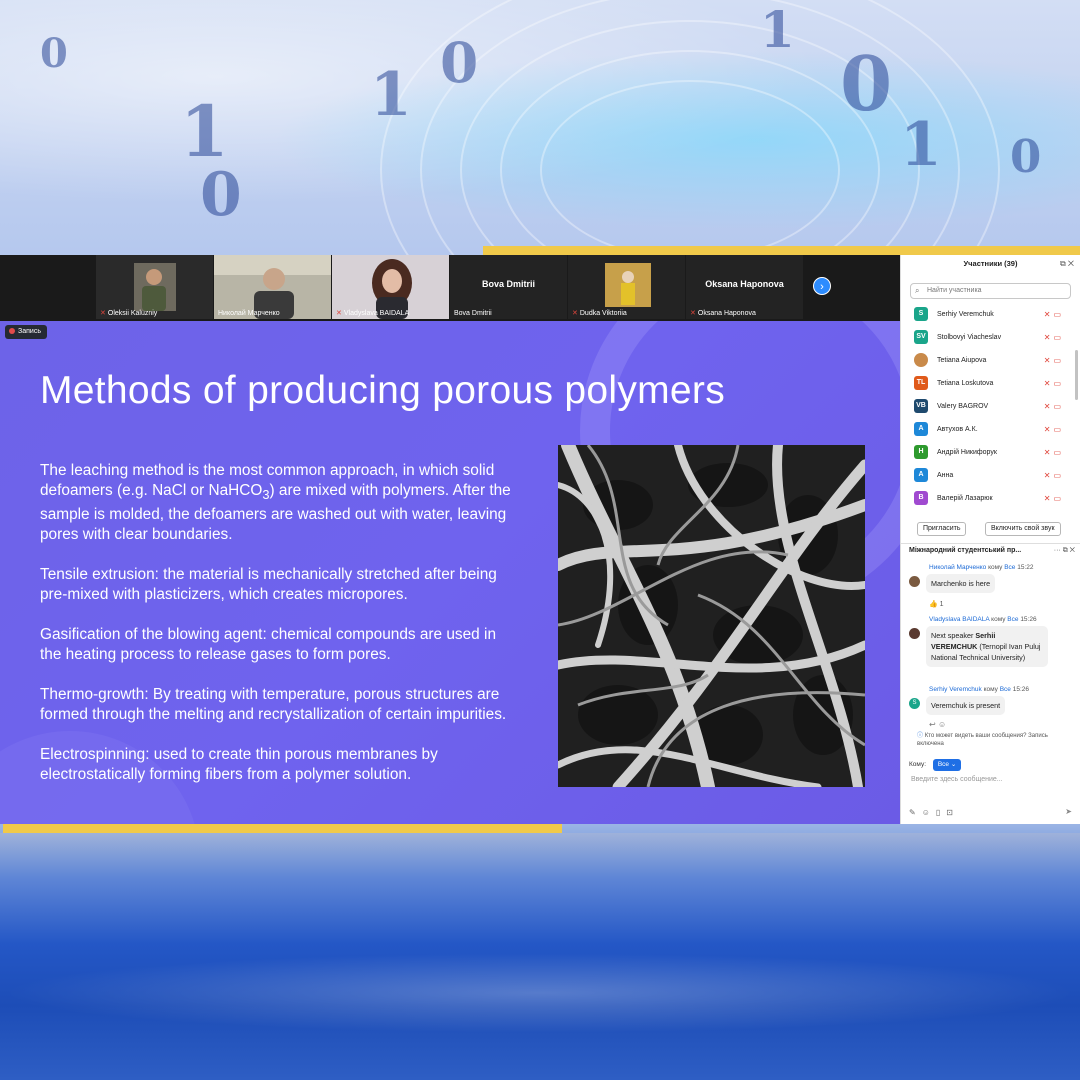  Describe the element at coordinates (965, 314) in the screenshot. I see `participant-name: Serhiy Veremchuk` at that location.